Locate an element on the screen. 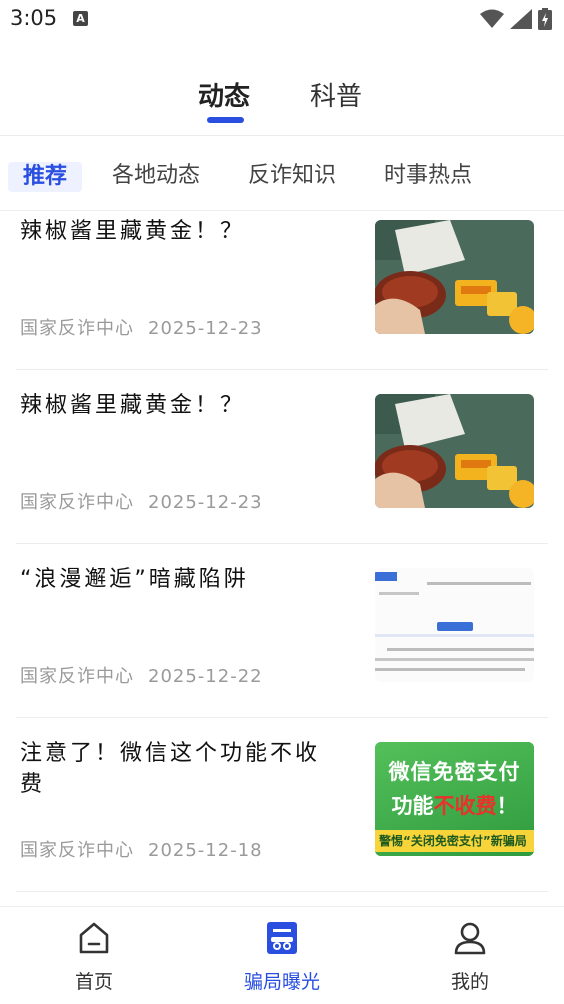 This screenshot has width=564, height=1004. news-meta: 国家反诈中心 2025-12-22 is located at coordinates (141, 675).